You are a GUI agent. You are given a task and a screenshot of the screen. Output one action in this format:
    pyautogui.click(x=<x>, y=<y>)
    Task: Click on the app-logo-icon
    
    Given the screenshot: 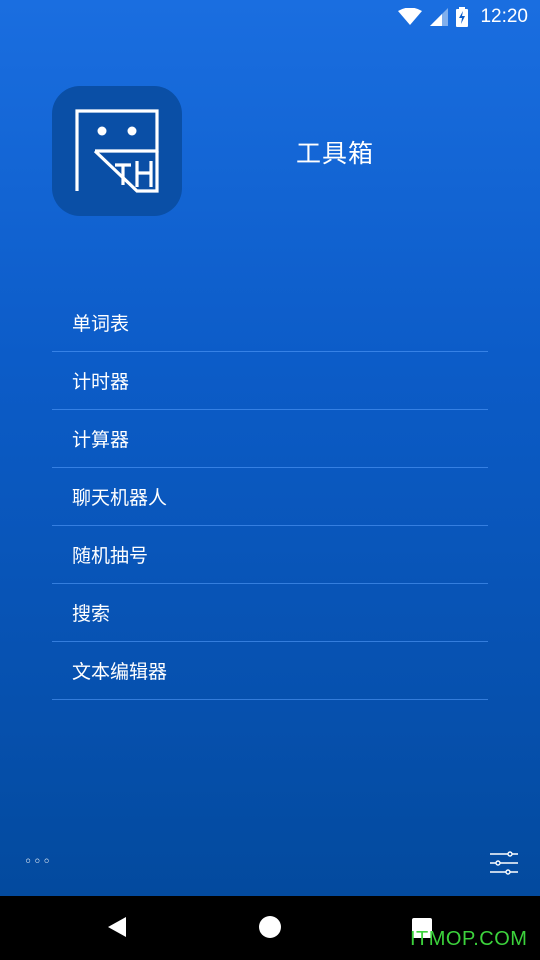 What is the action you would take?
    pyautogui.click(x=117, y=151)
    